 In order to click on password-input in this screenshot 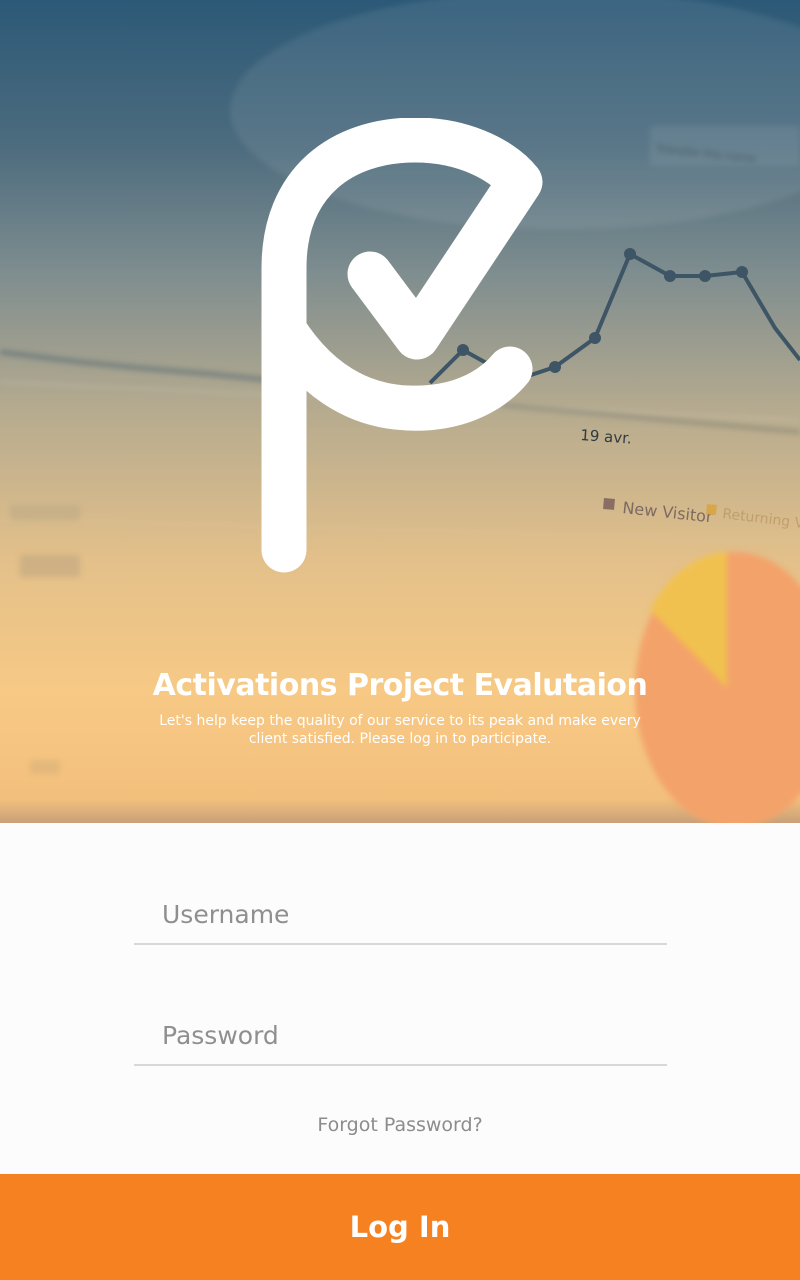, I will do `click(400, 1035)`.